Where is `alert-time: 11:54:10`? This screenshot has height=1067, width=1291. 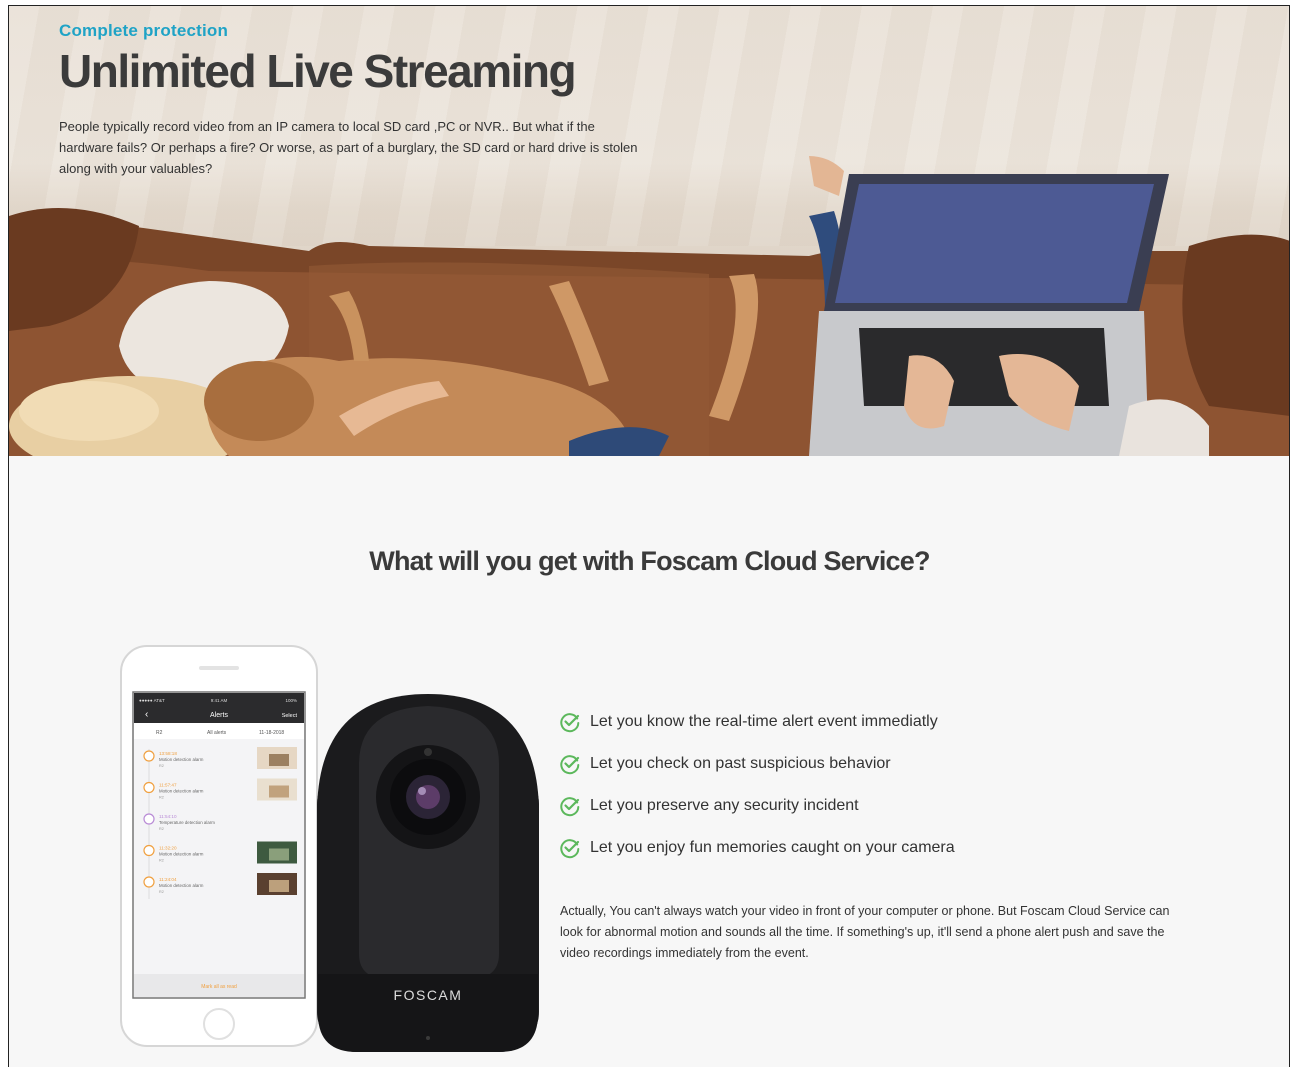 alert-time: 11:54:10 is located at coordinates (168, 816).